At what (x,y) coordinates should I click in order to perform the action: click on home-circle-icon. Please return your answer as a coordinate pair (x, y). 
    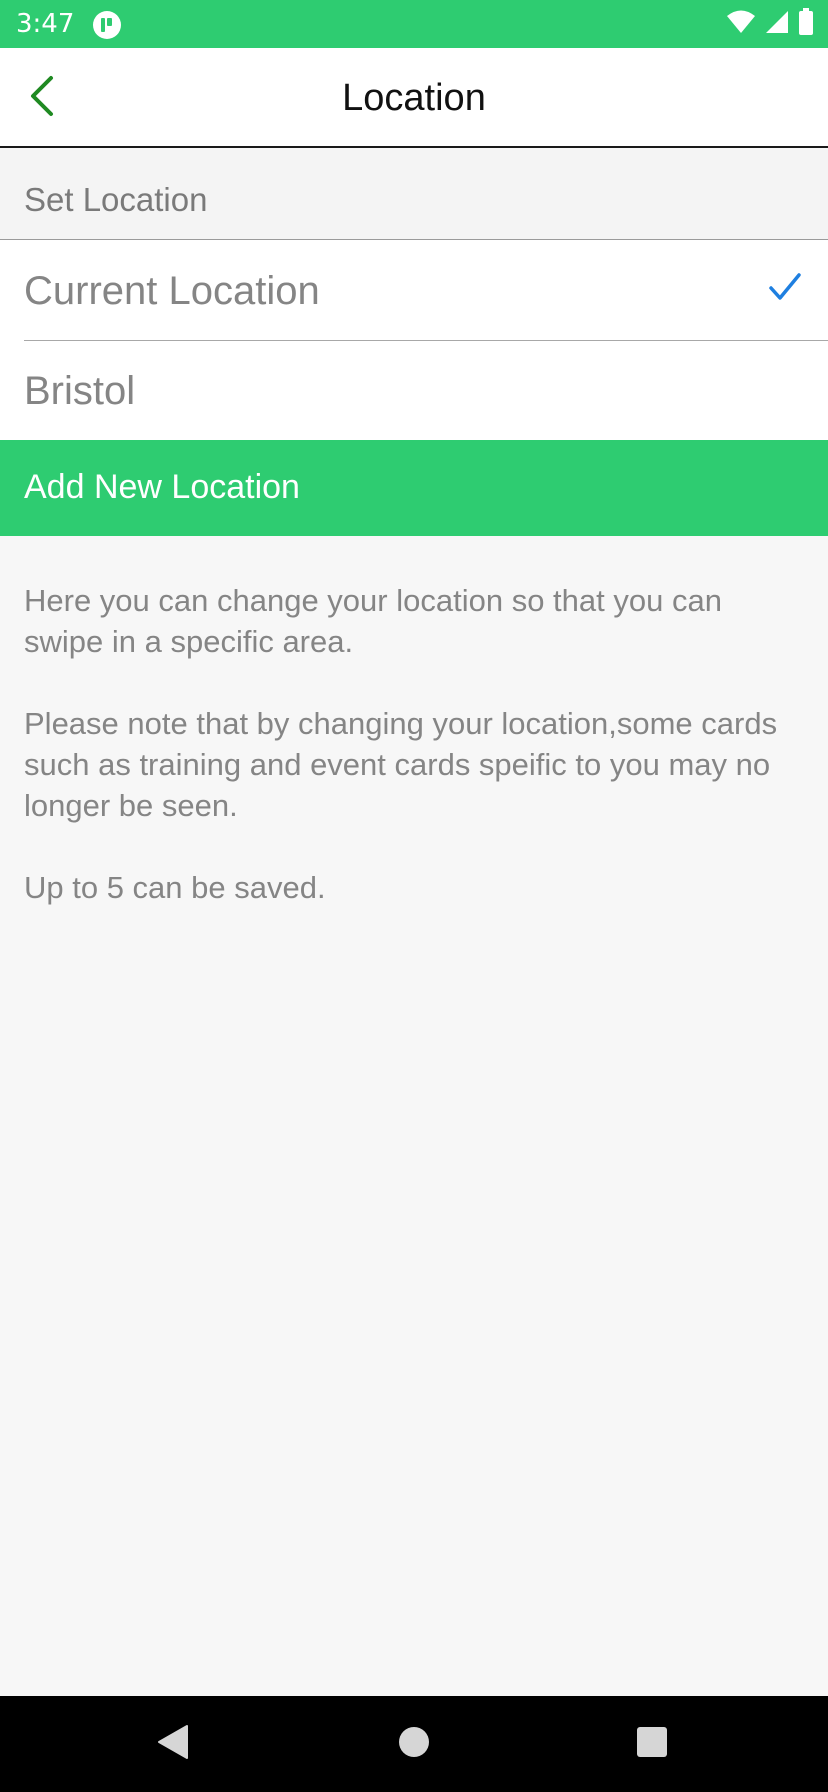
    Looking at the image, I should click on (414, 1744).